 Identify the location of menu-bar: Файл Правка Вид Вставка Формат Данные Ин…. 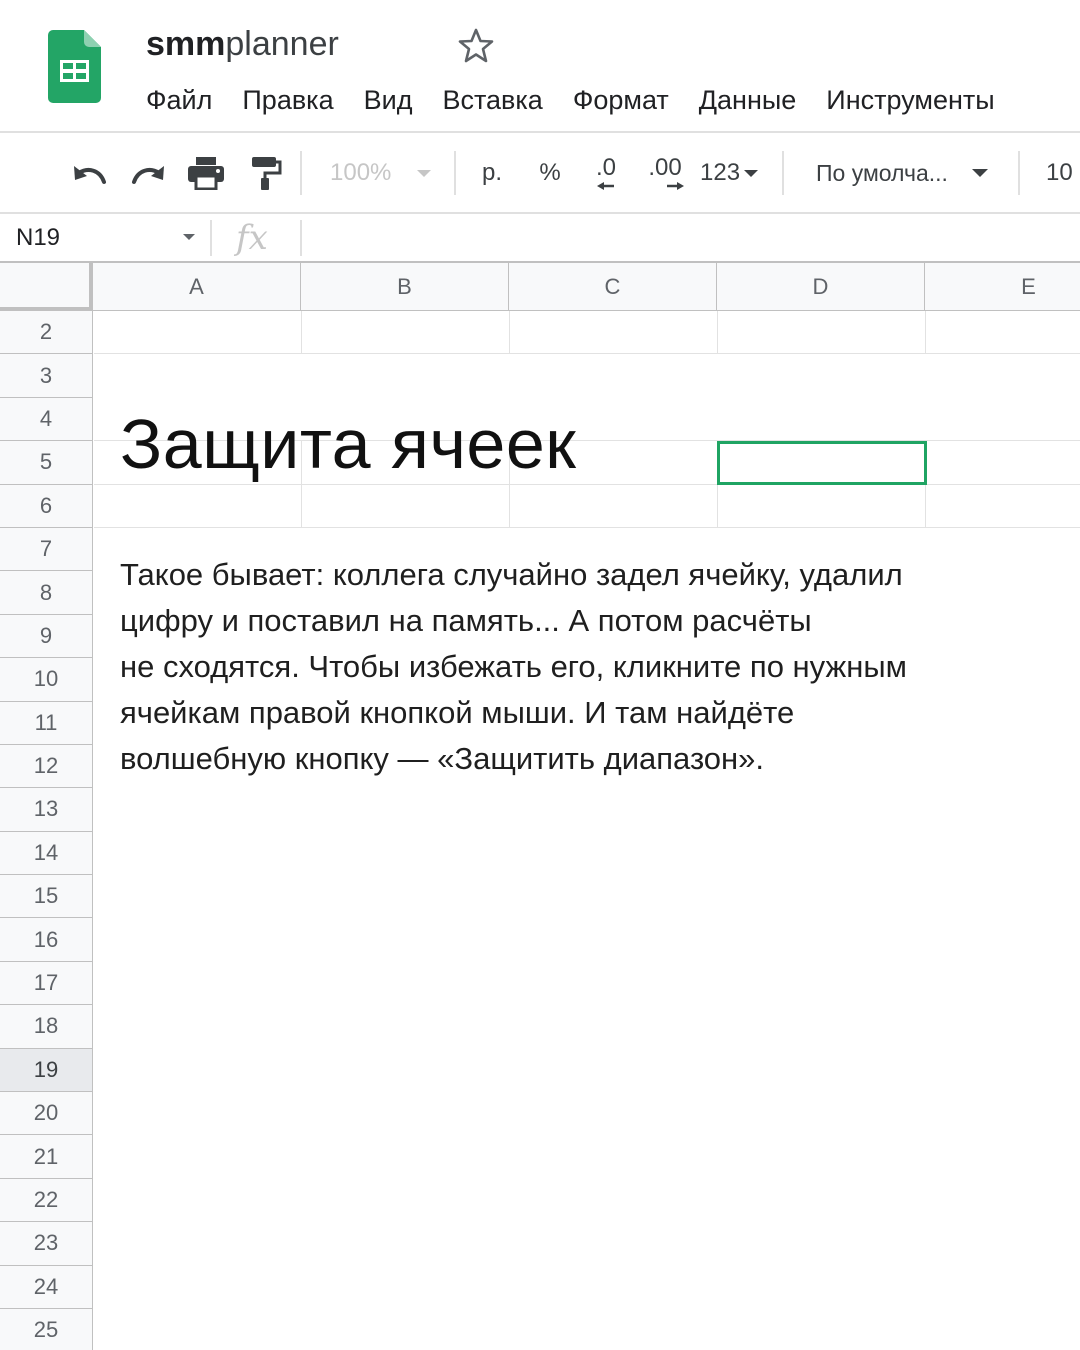
(585, 100).